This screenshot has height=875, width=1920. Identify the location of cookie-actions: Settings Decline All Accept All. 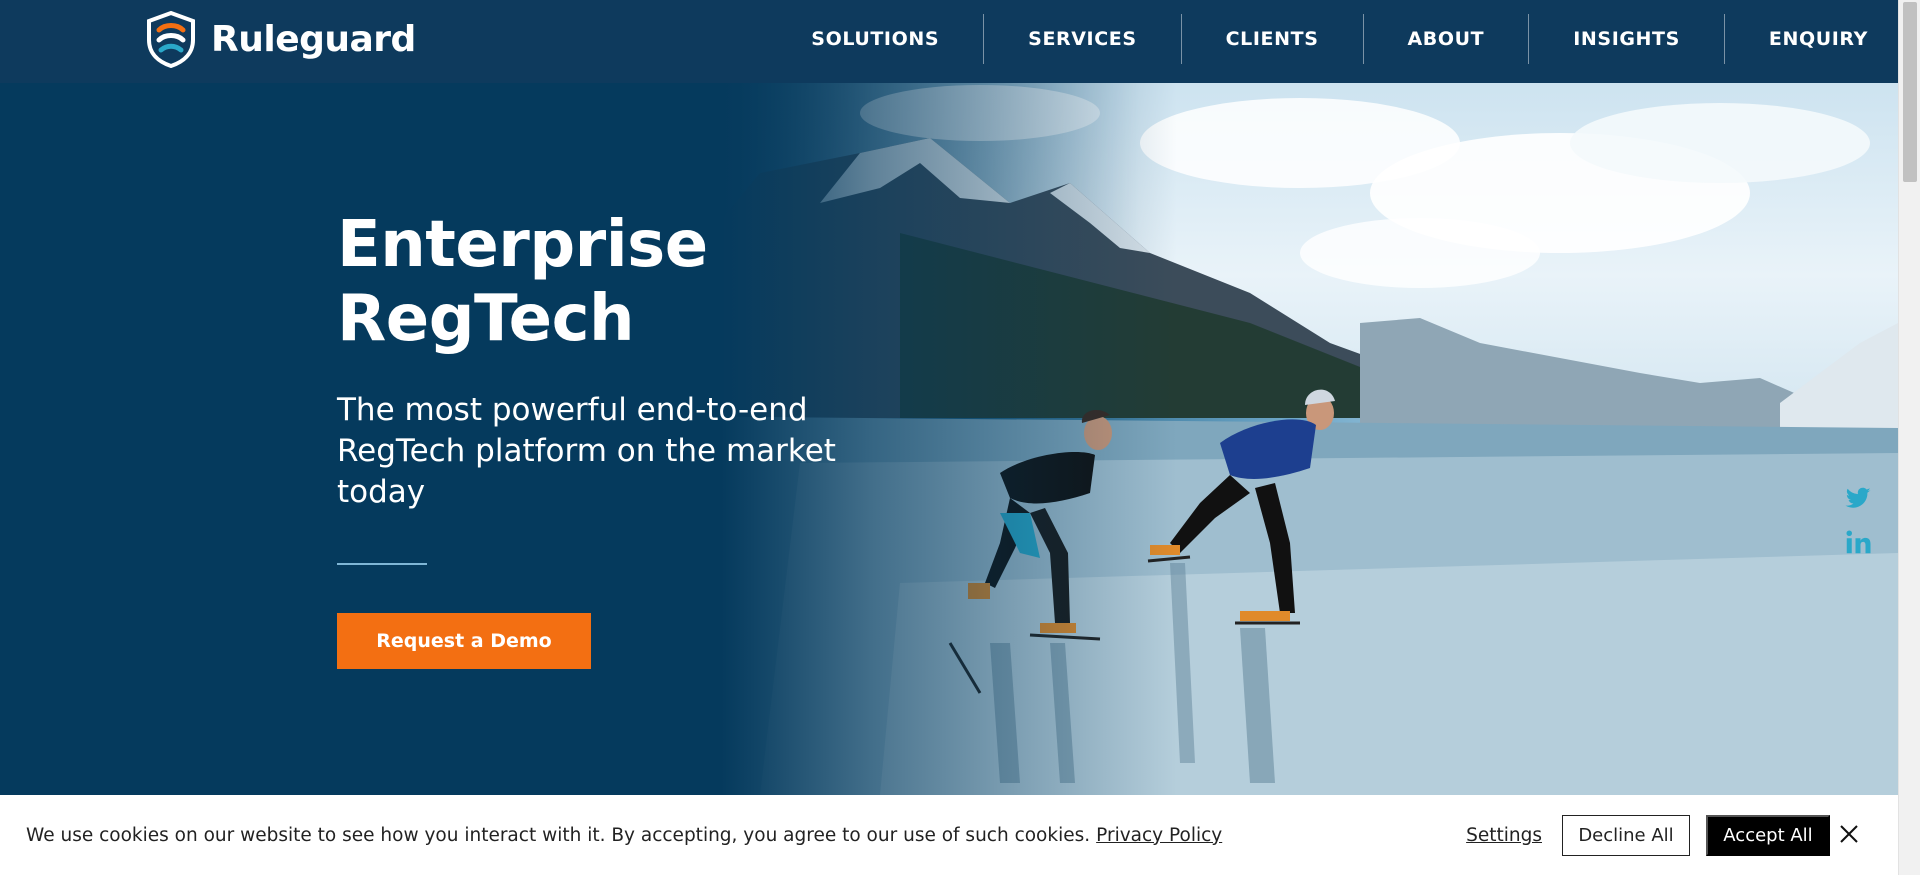
(1648, 835).